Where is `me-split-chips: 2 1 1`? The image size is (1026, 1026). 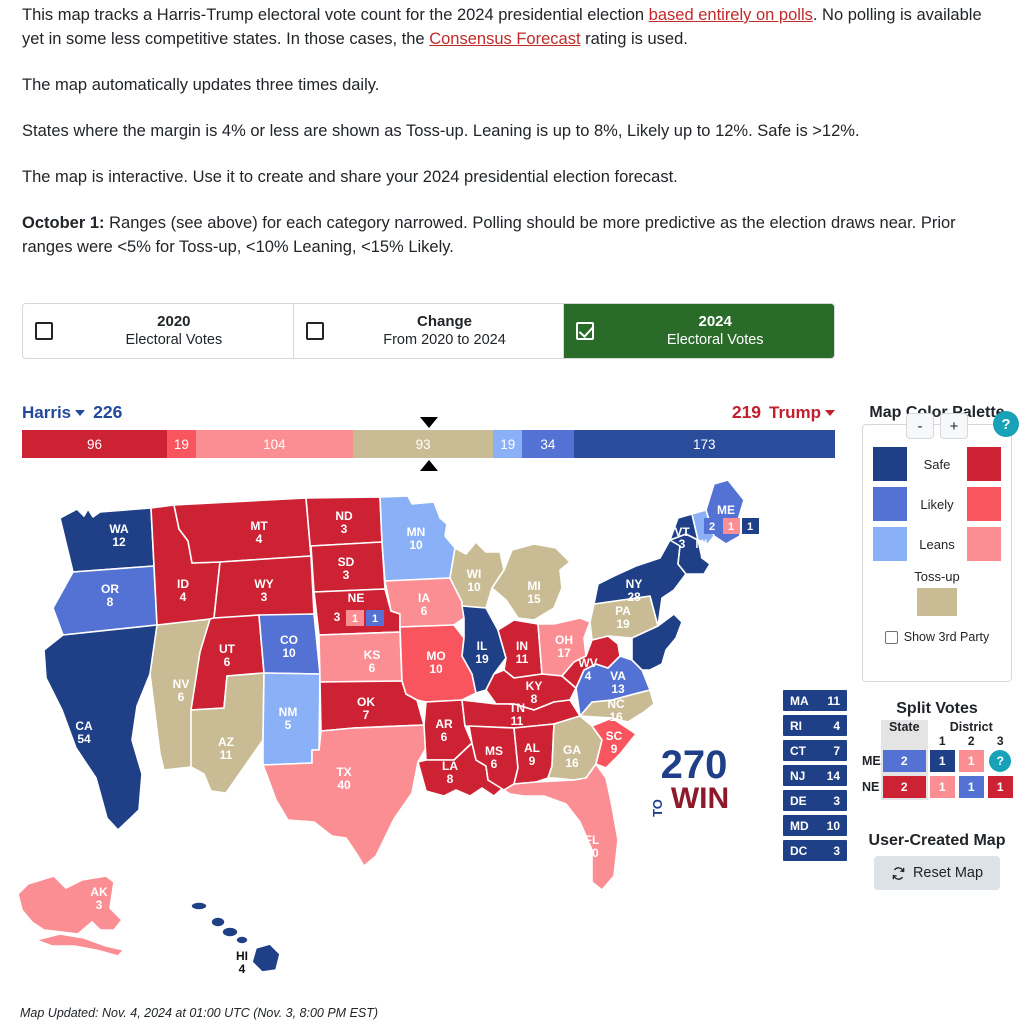 me-split-chips: 2 1 1 is located at coordinates (731, 526).